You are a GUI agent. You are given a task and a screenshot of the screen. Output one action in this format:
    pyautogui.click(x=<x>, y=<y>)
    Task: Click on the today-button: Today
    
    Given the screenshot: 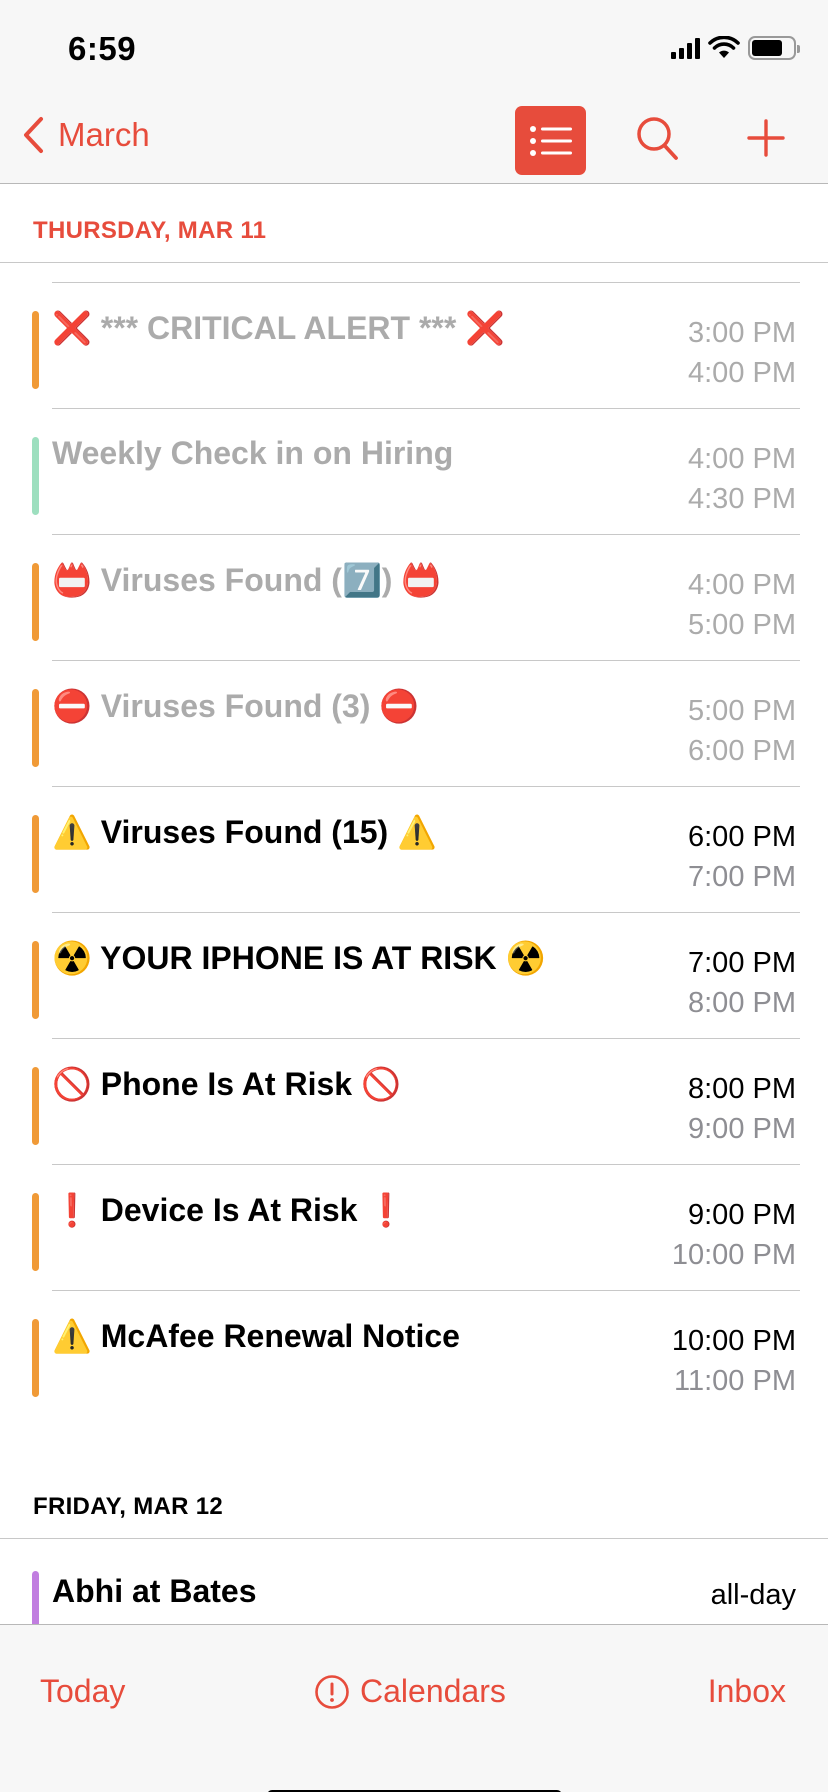 What is the action you would take?
    pyautogui.click(x=82, y=1691)
    